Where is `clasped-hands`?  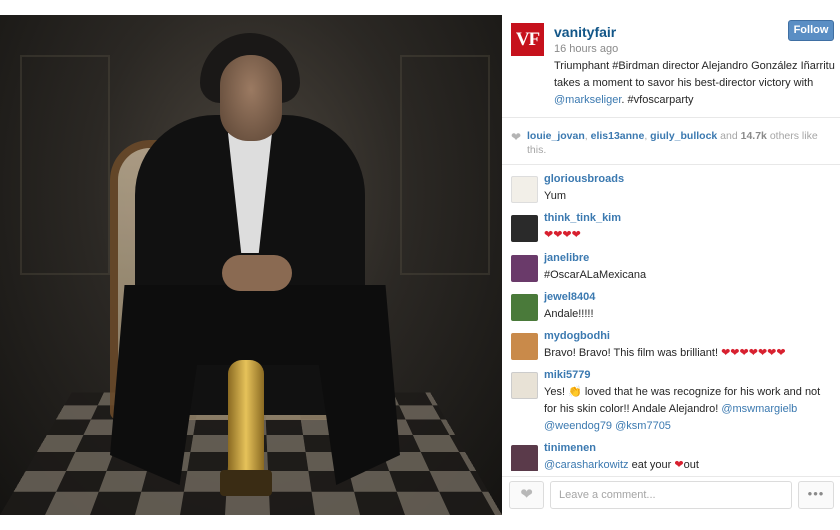
clasped-hands is located at coordinates (257, 273).